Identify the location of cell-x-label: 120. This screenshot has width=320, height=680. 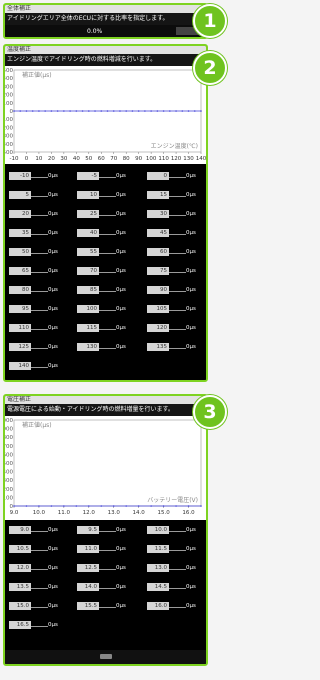
(158, 328).